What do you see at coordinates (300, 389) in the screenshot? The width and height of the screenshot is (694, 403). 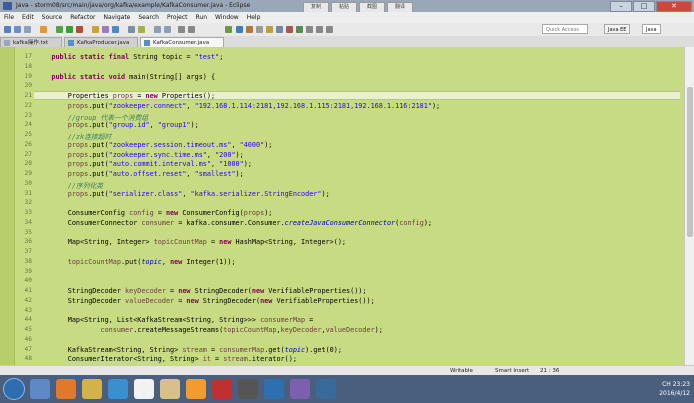 I see `eclipse-taskbar-icon` at bounding box center [300, 389].